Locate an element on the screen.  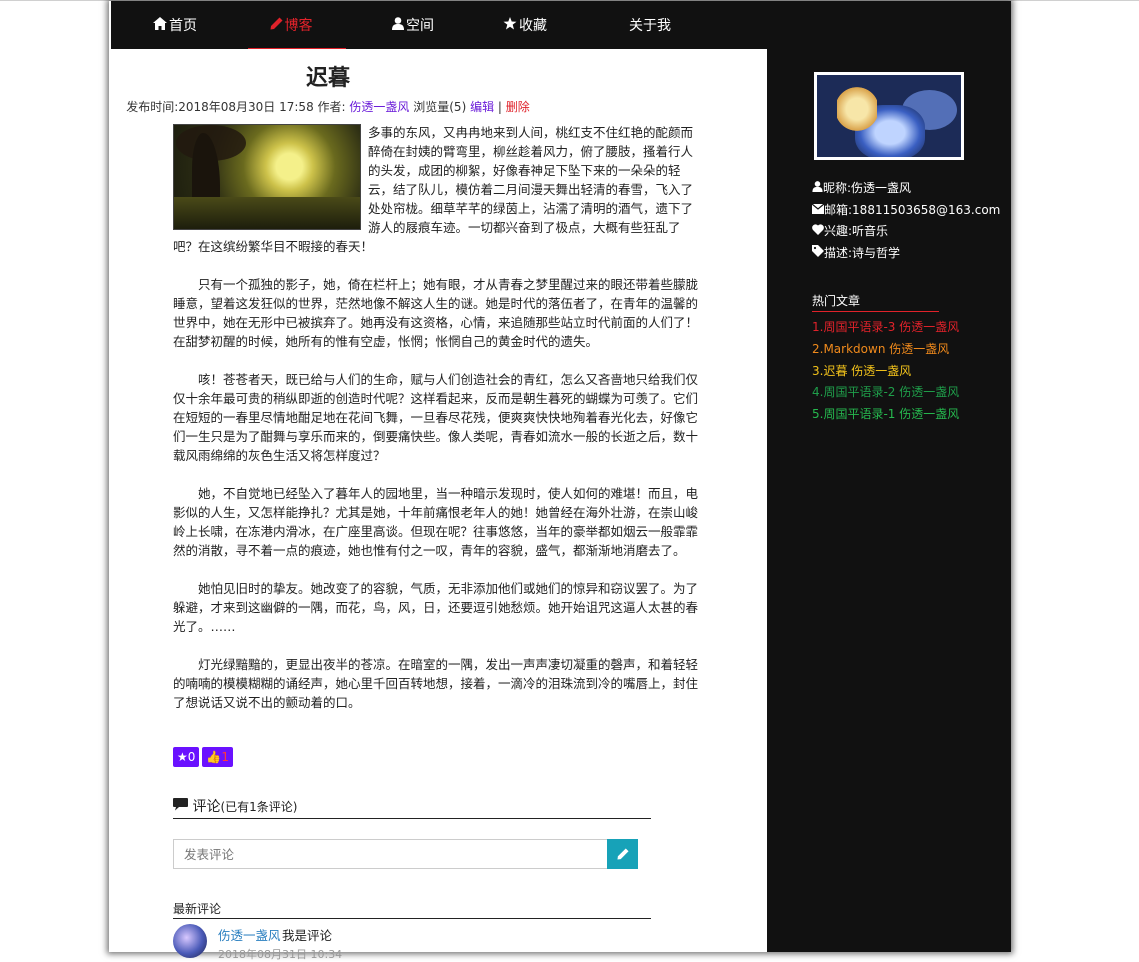
submit-comment-button is located at coordinates (622, 854).